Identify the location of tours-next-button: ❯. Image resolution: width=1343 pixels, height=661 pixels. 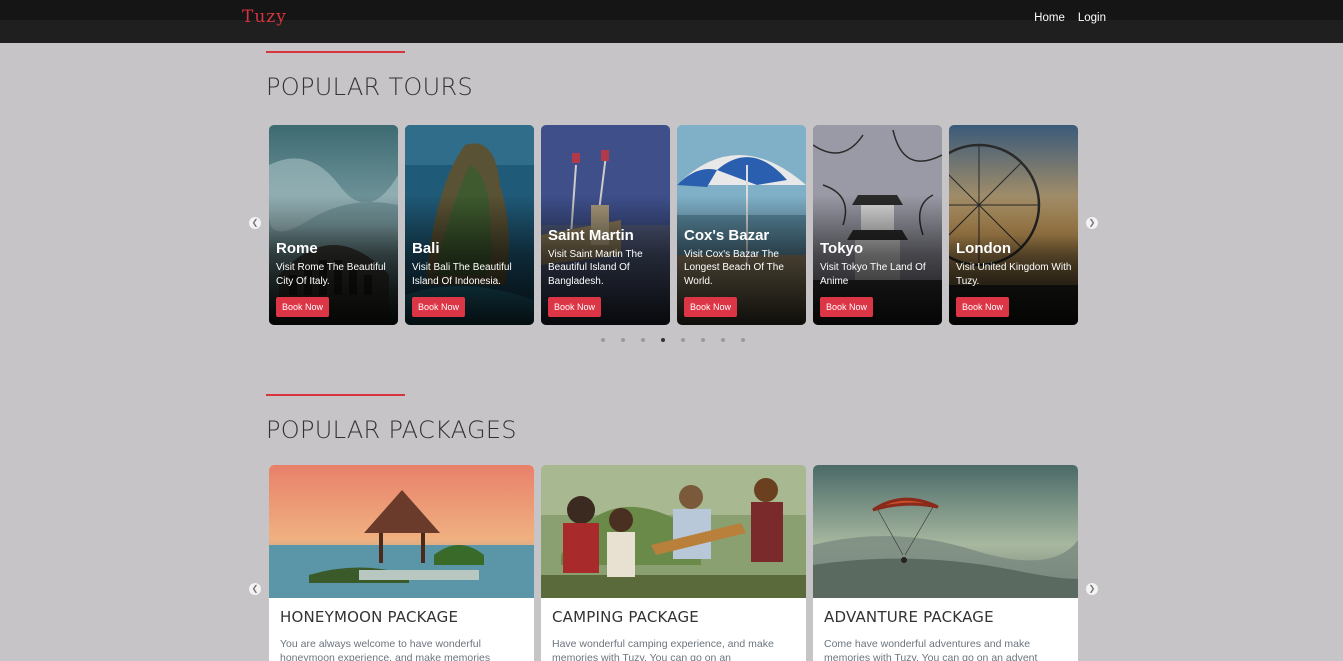
(1092, 223).